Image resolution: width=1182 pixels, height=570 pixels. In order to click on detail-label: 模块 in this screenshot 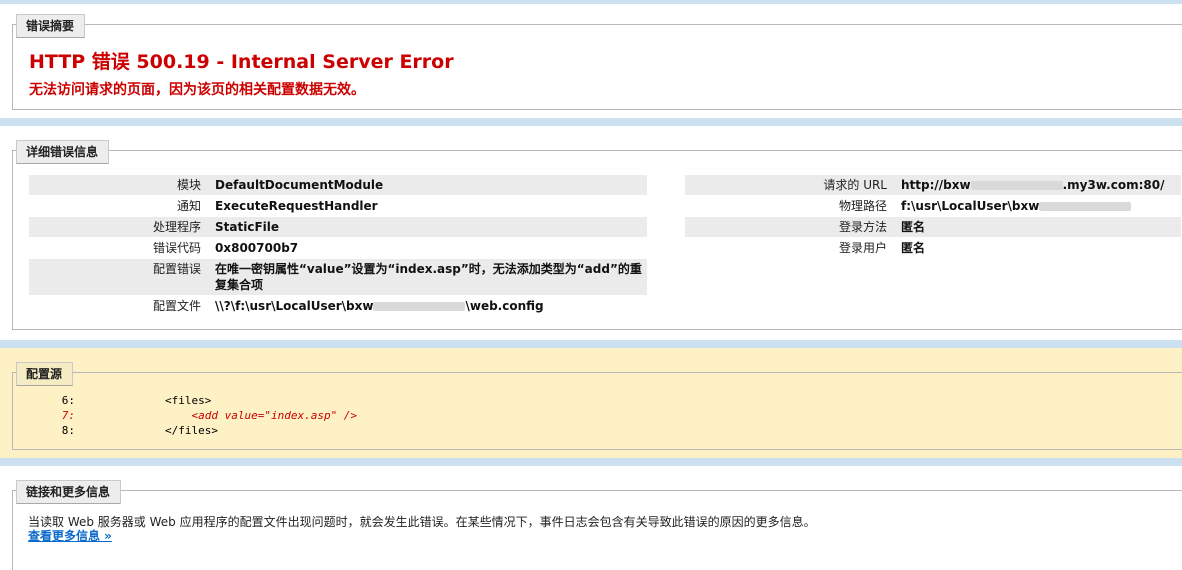, I will do `click(188, 185)`.